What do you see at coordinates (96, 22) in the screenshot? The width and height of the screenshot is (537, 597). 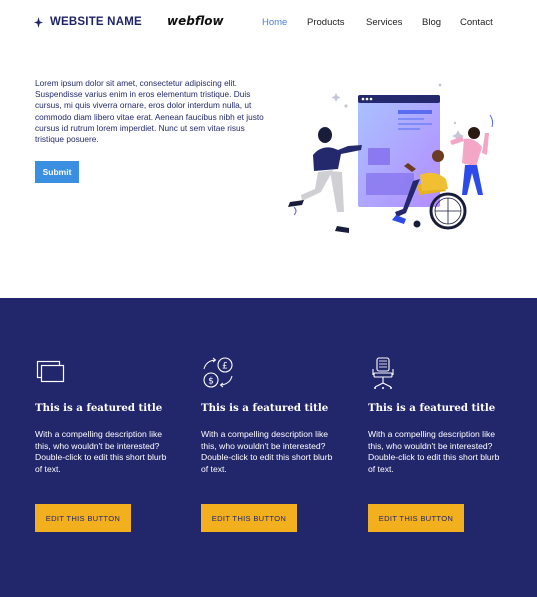 I see `brand-name: WEBSITE NAME` at bounding box center [96, 22].